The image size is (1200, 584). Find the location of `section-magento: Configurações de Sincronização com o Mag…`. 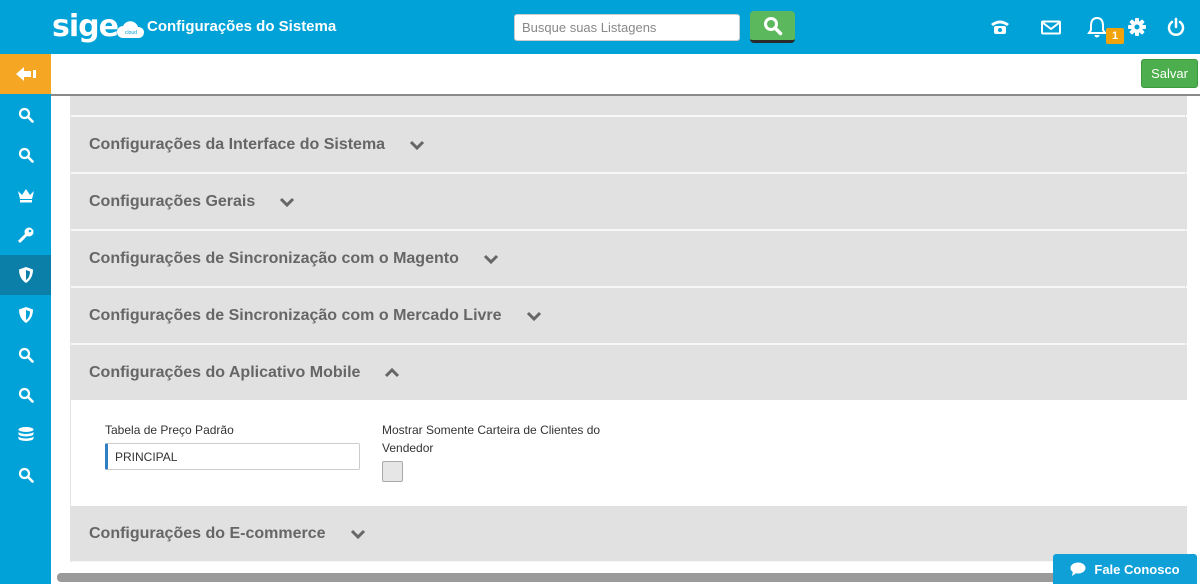

section-magento: Configurações de Sincronização com o Mag… is located at coordinates (629, 258).